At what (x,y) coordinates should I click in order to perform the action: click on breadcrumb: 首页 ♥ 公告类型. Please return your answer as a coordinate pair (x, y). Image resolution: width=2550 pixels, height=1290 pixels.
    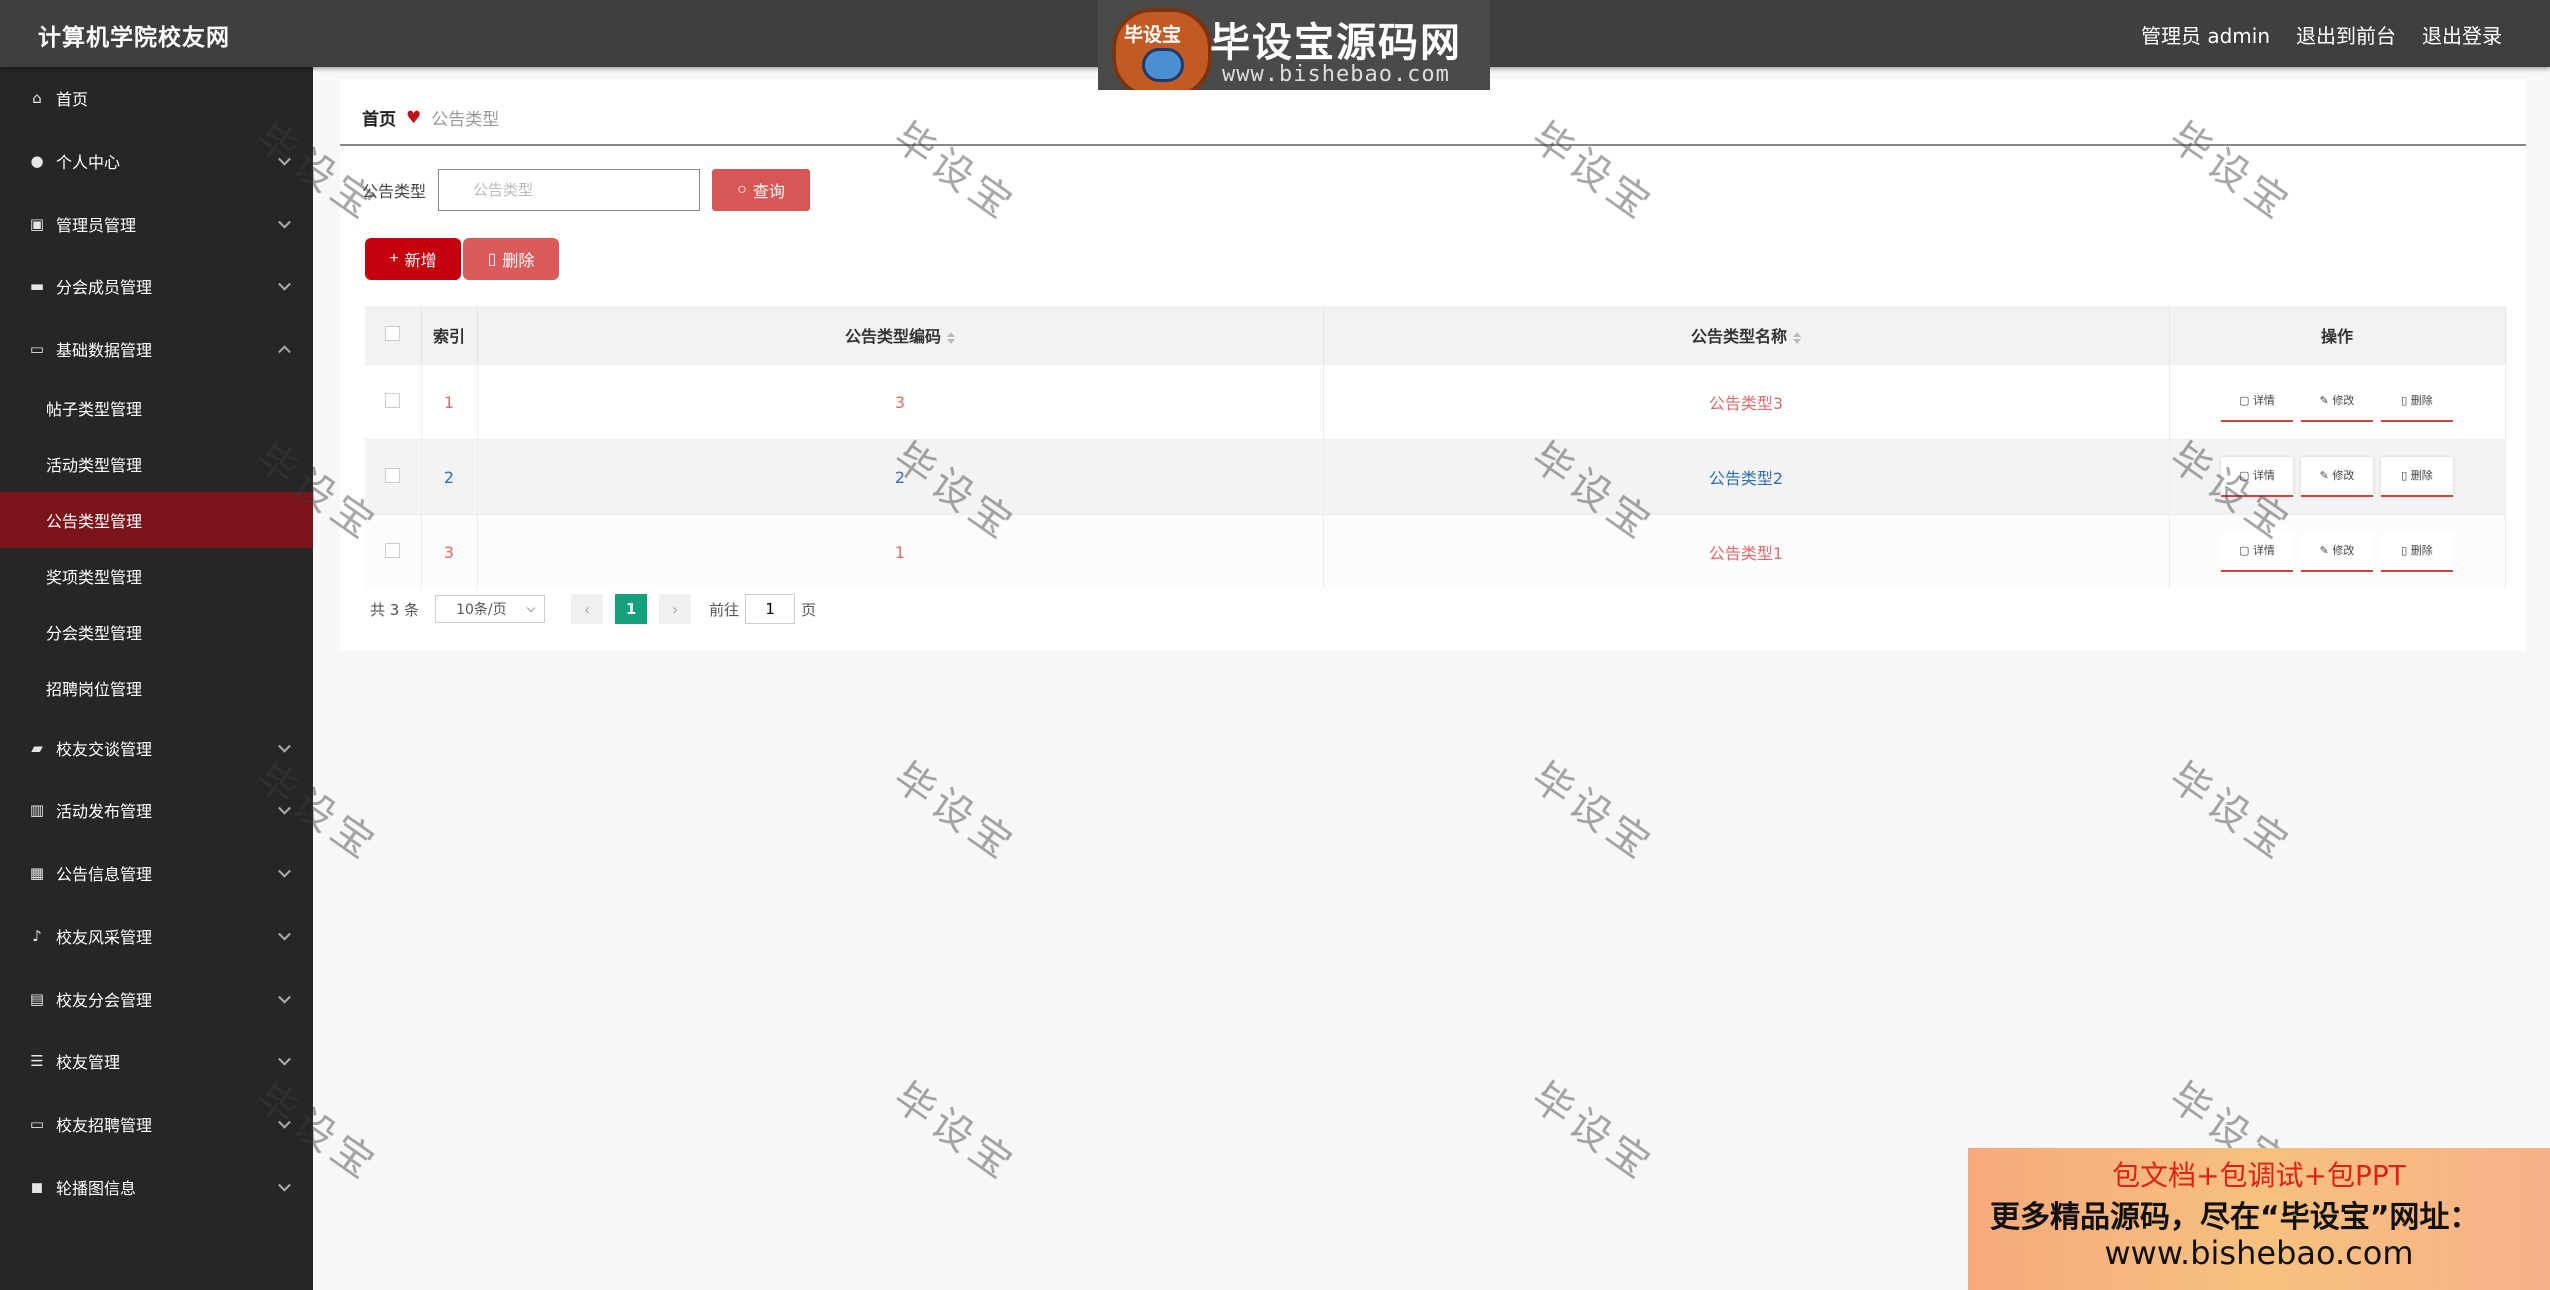
    Looking at the image, I should click on (431, 118).